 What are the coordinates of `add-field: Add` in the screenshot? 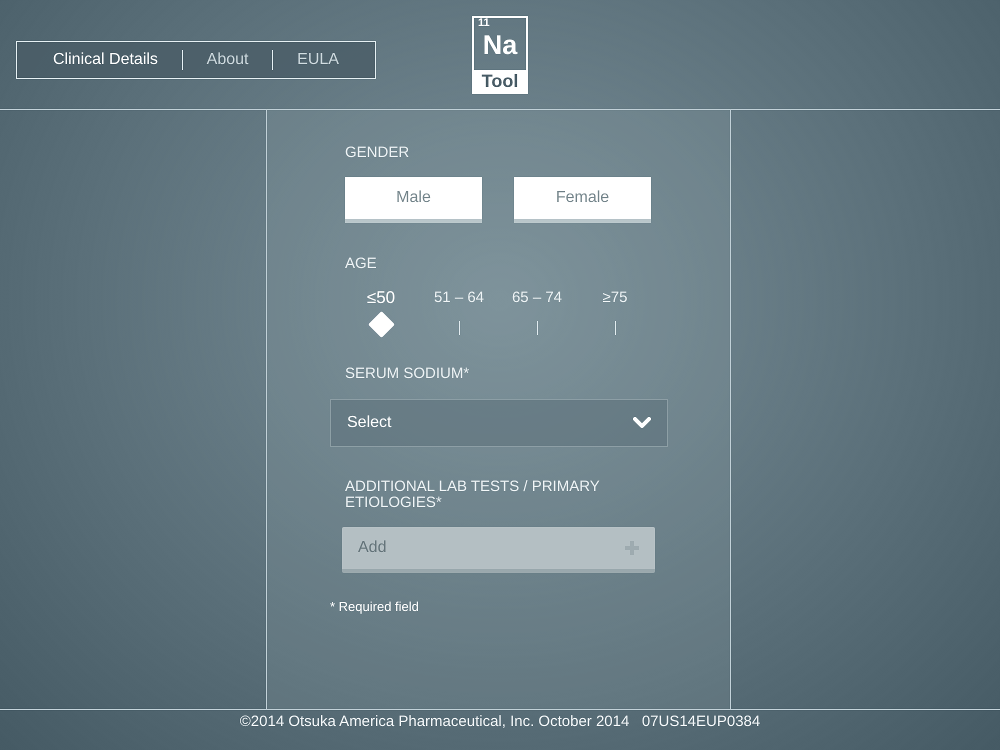 It's located at (498, 549).